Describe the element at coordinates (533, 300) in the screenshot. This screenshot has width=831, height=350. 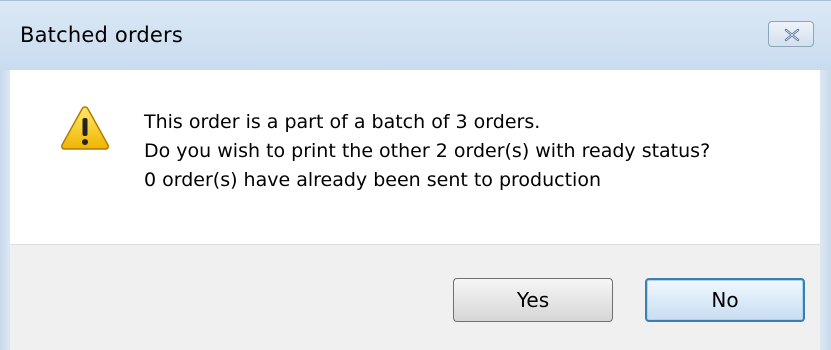
I see `yes-button: Yes` at that location.